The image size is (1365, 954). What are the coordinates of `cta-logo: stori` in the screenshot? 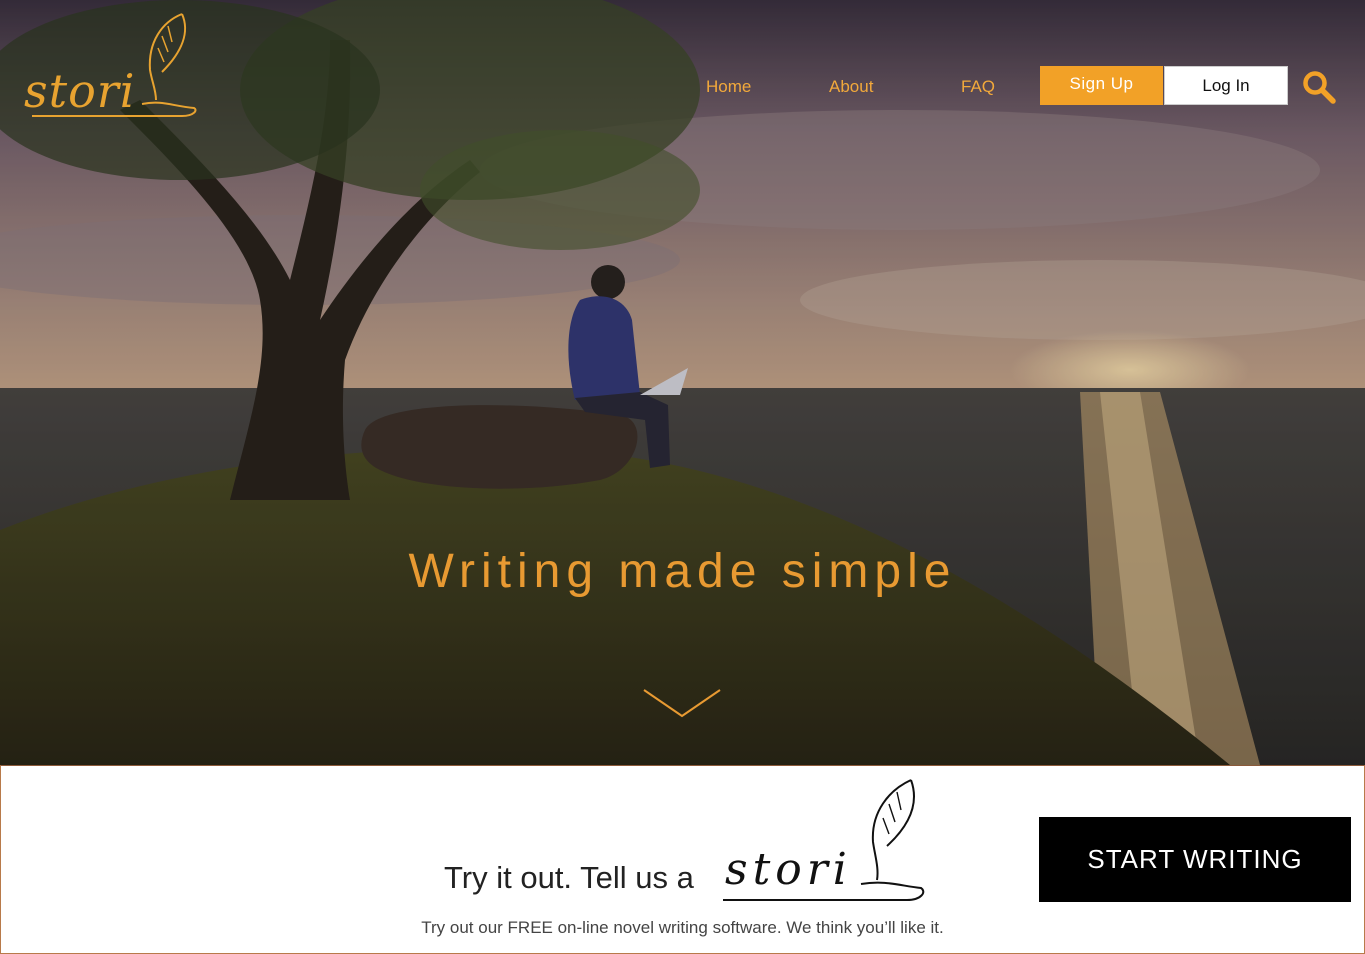 It's located at (826, 842).